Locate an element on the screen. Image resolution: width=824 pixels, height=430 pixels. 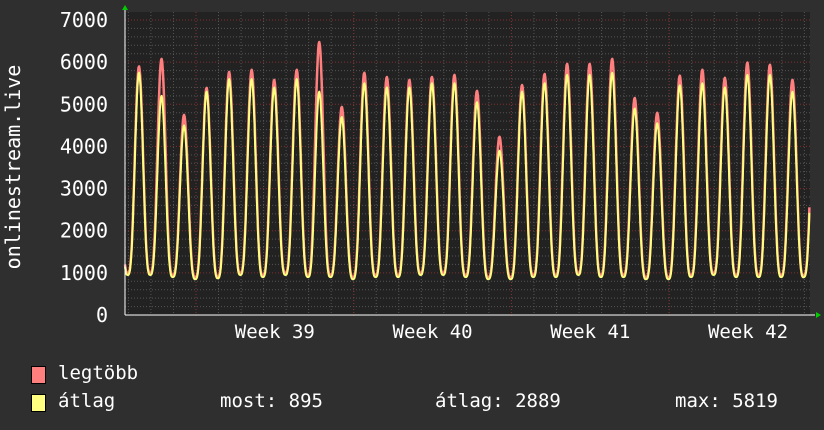
y-tick-label: 4000 is located at coordinates (84, 146).